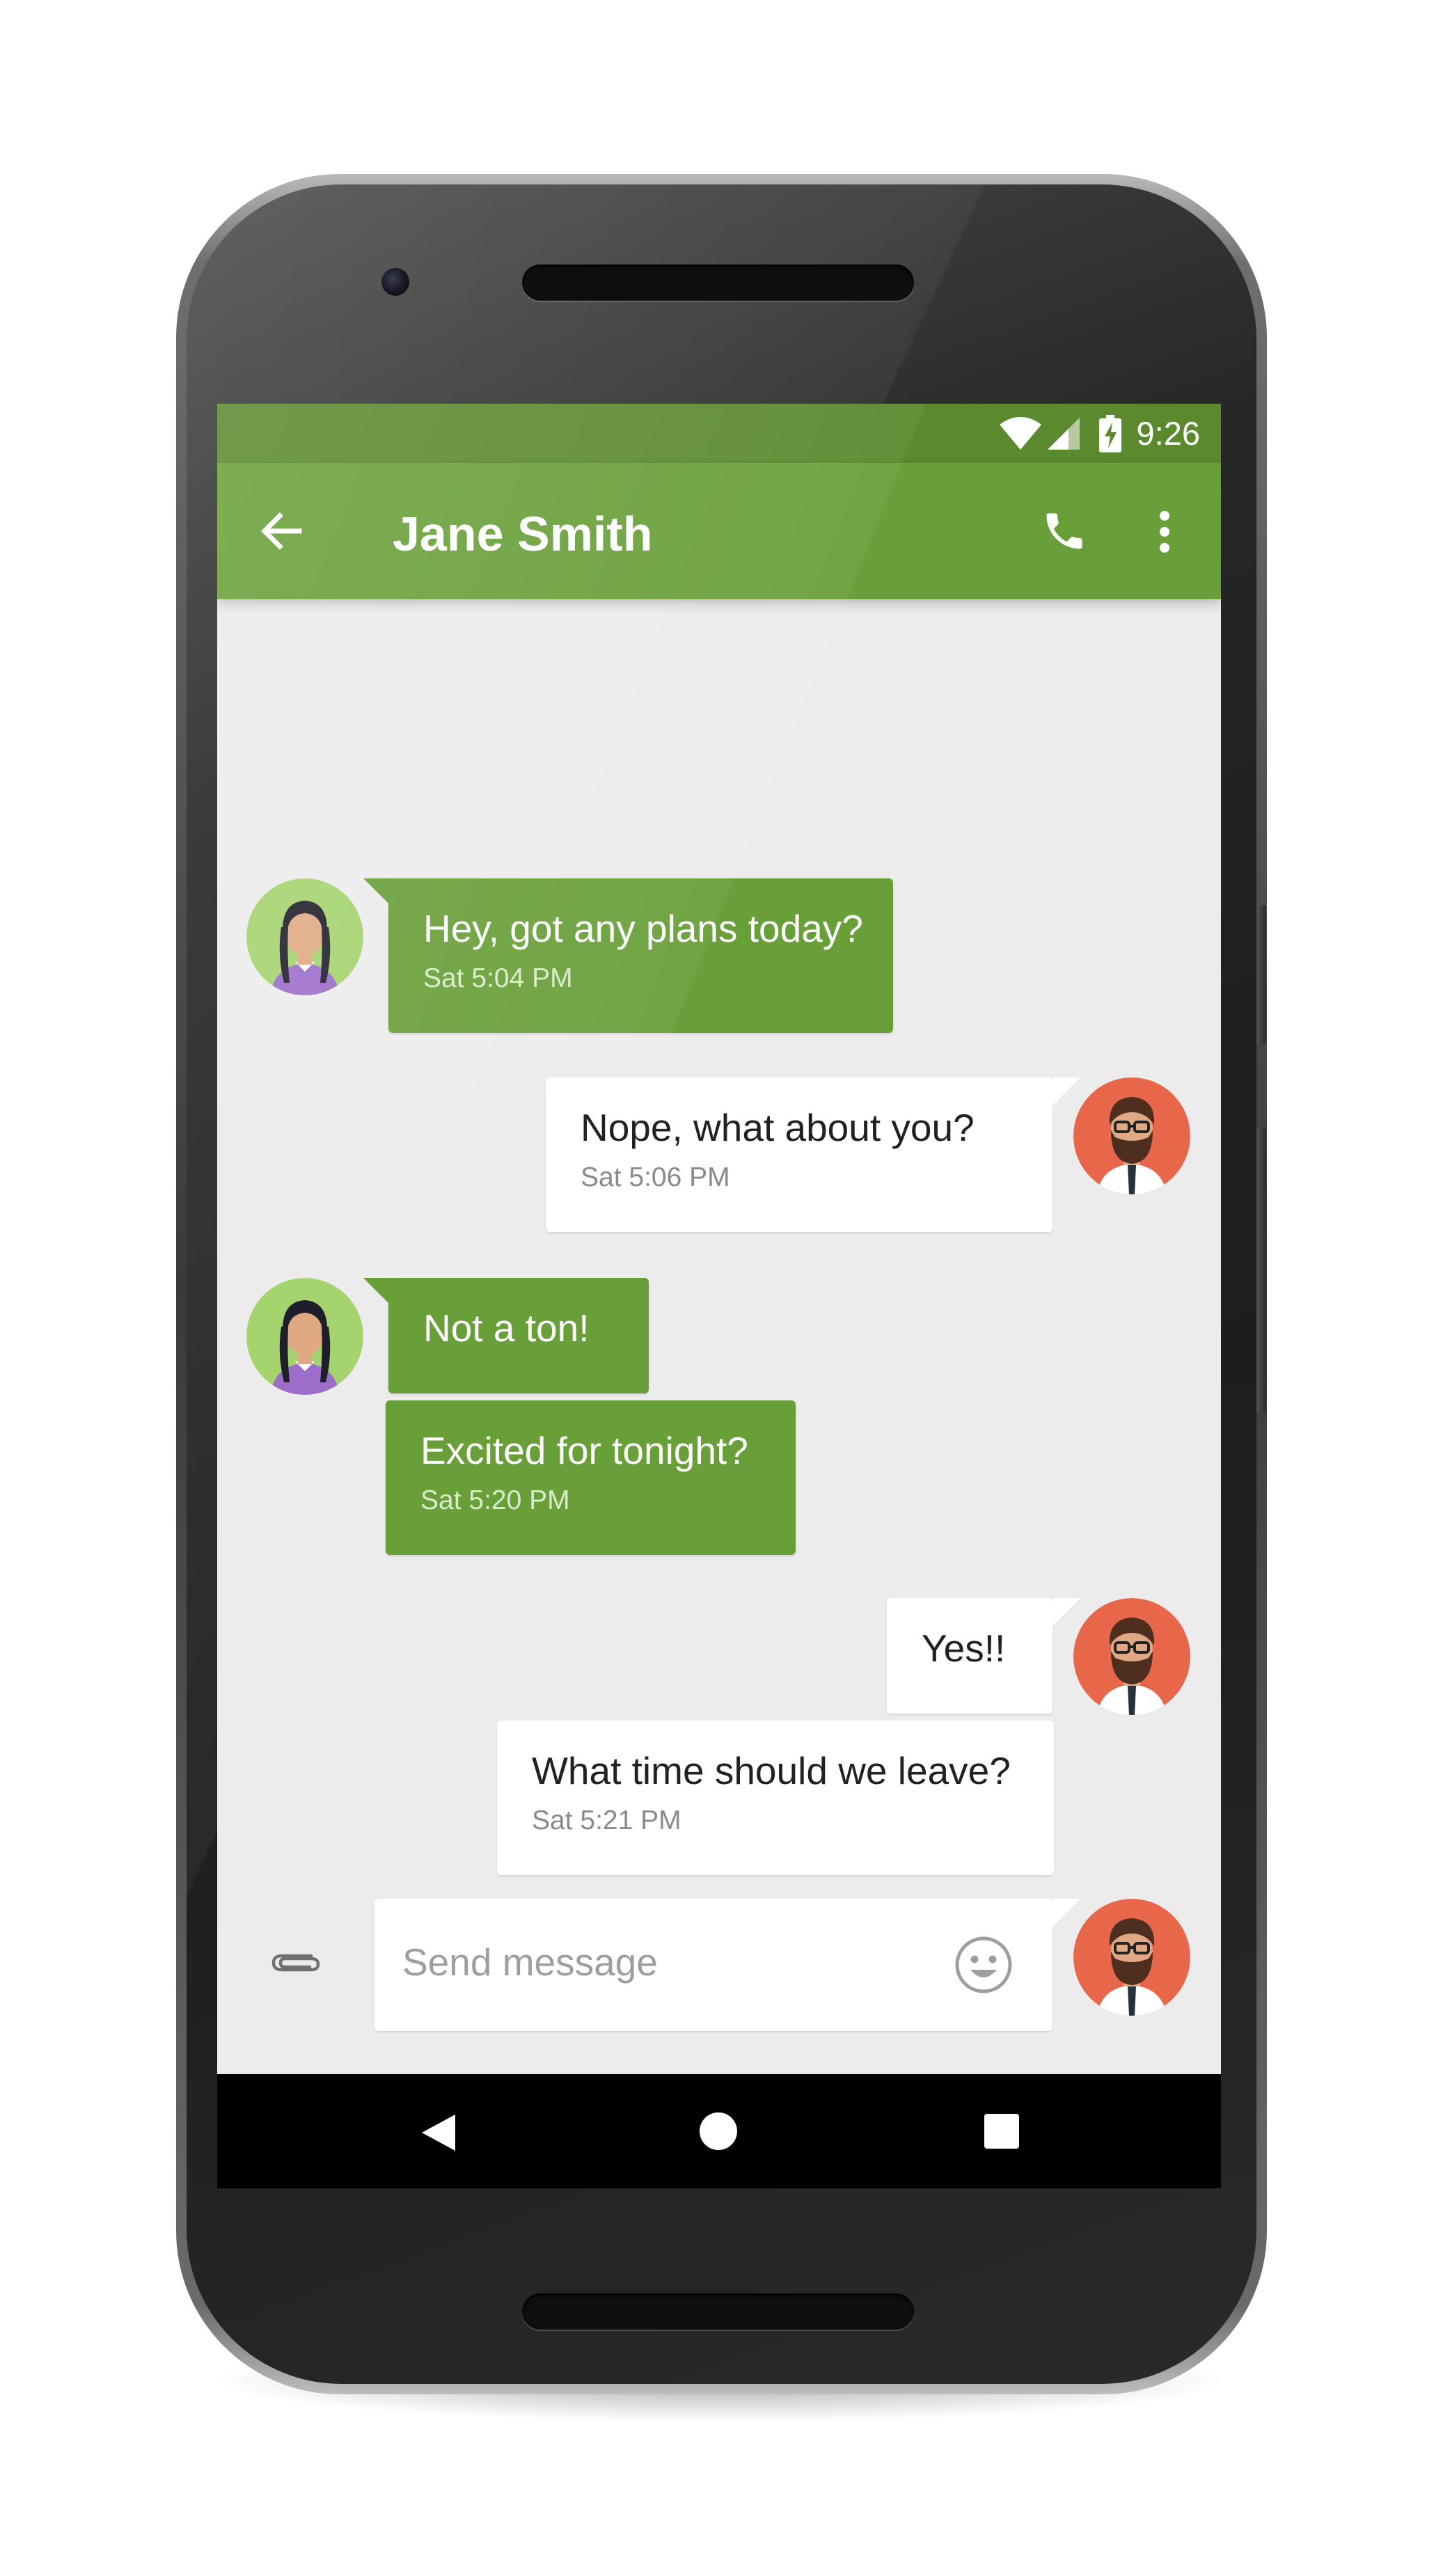 This screenshot has height=2576, width=1443. What do you see at coordinates (778, 1127) in the screenshot?
I see `message-text: Nope, what about you?` at bounding box center [778, 1127].